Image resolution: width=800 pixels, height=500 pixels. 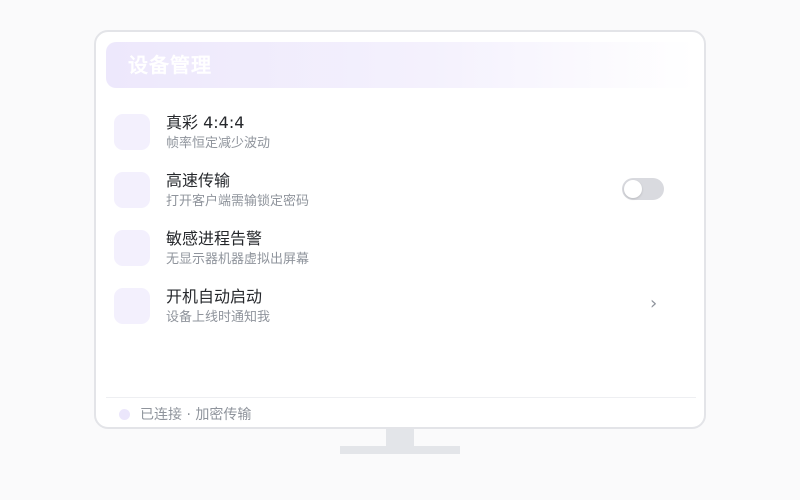 What do you see at coordinates (643, 189) in the screenshot?
I see `high-speed-toggle` at bounding box center [643, 189].